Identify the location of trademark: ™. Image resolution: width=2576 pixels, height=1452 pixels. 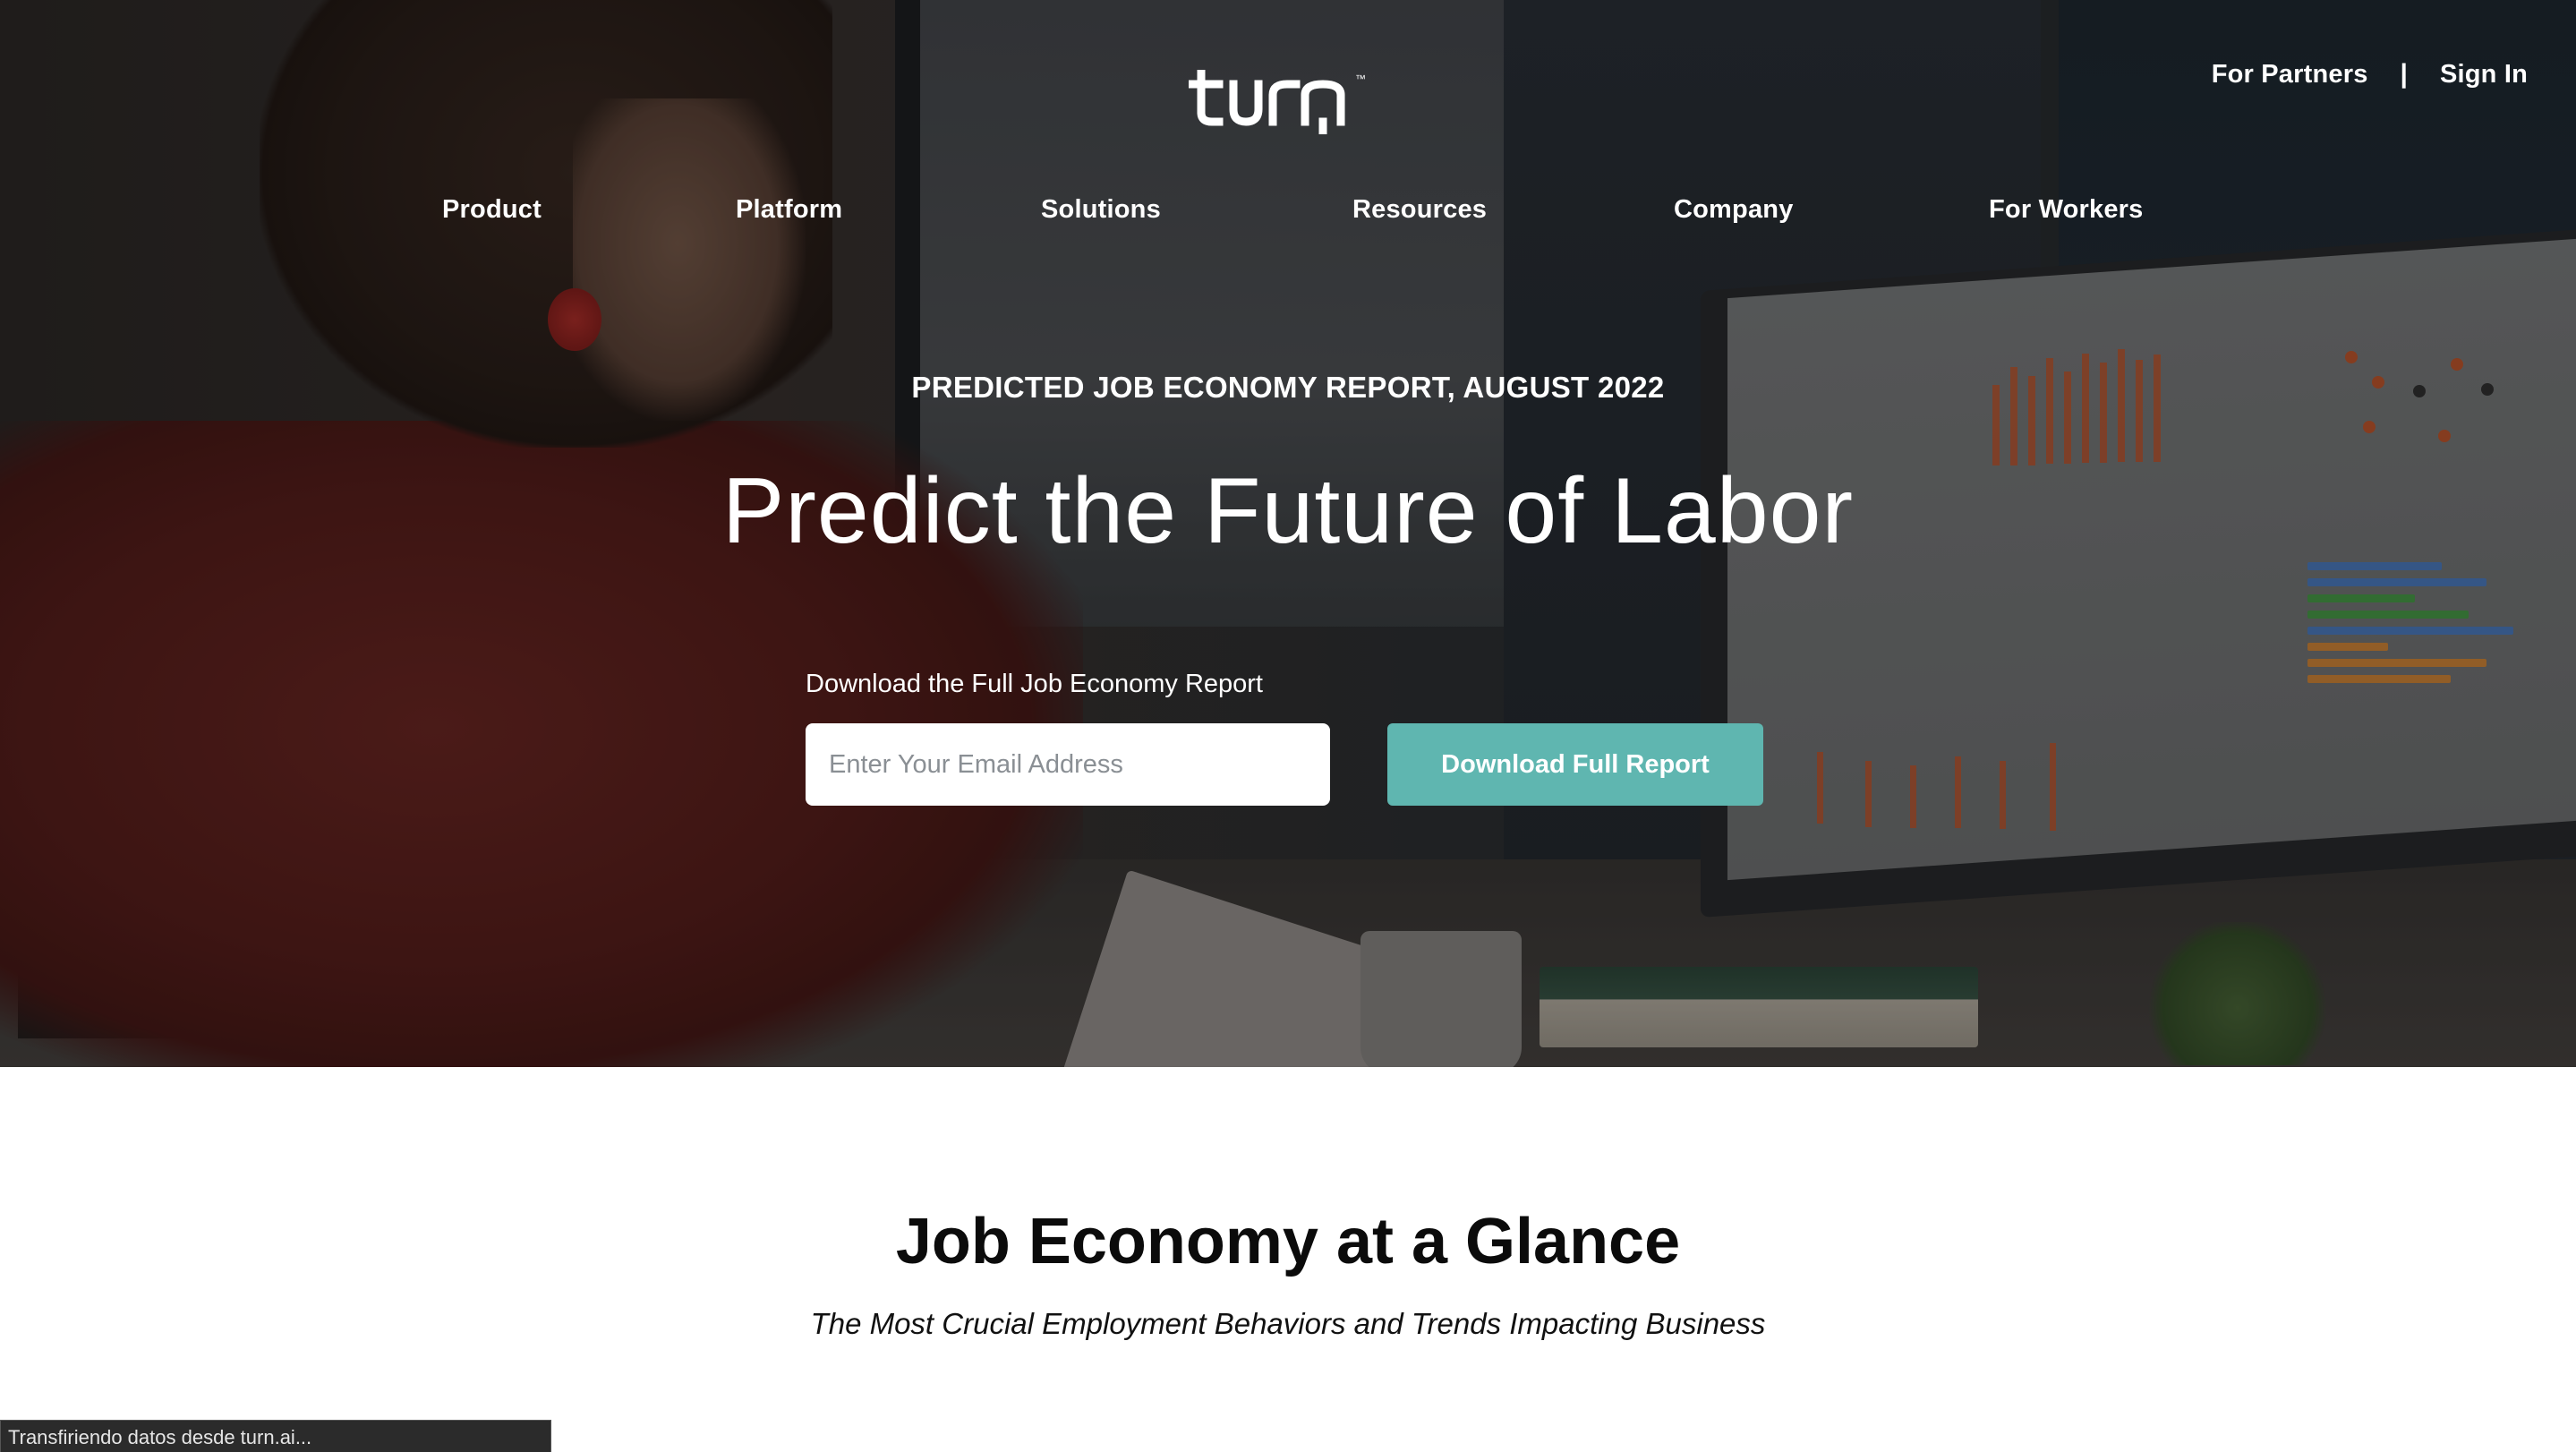
(1360, 79).